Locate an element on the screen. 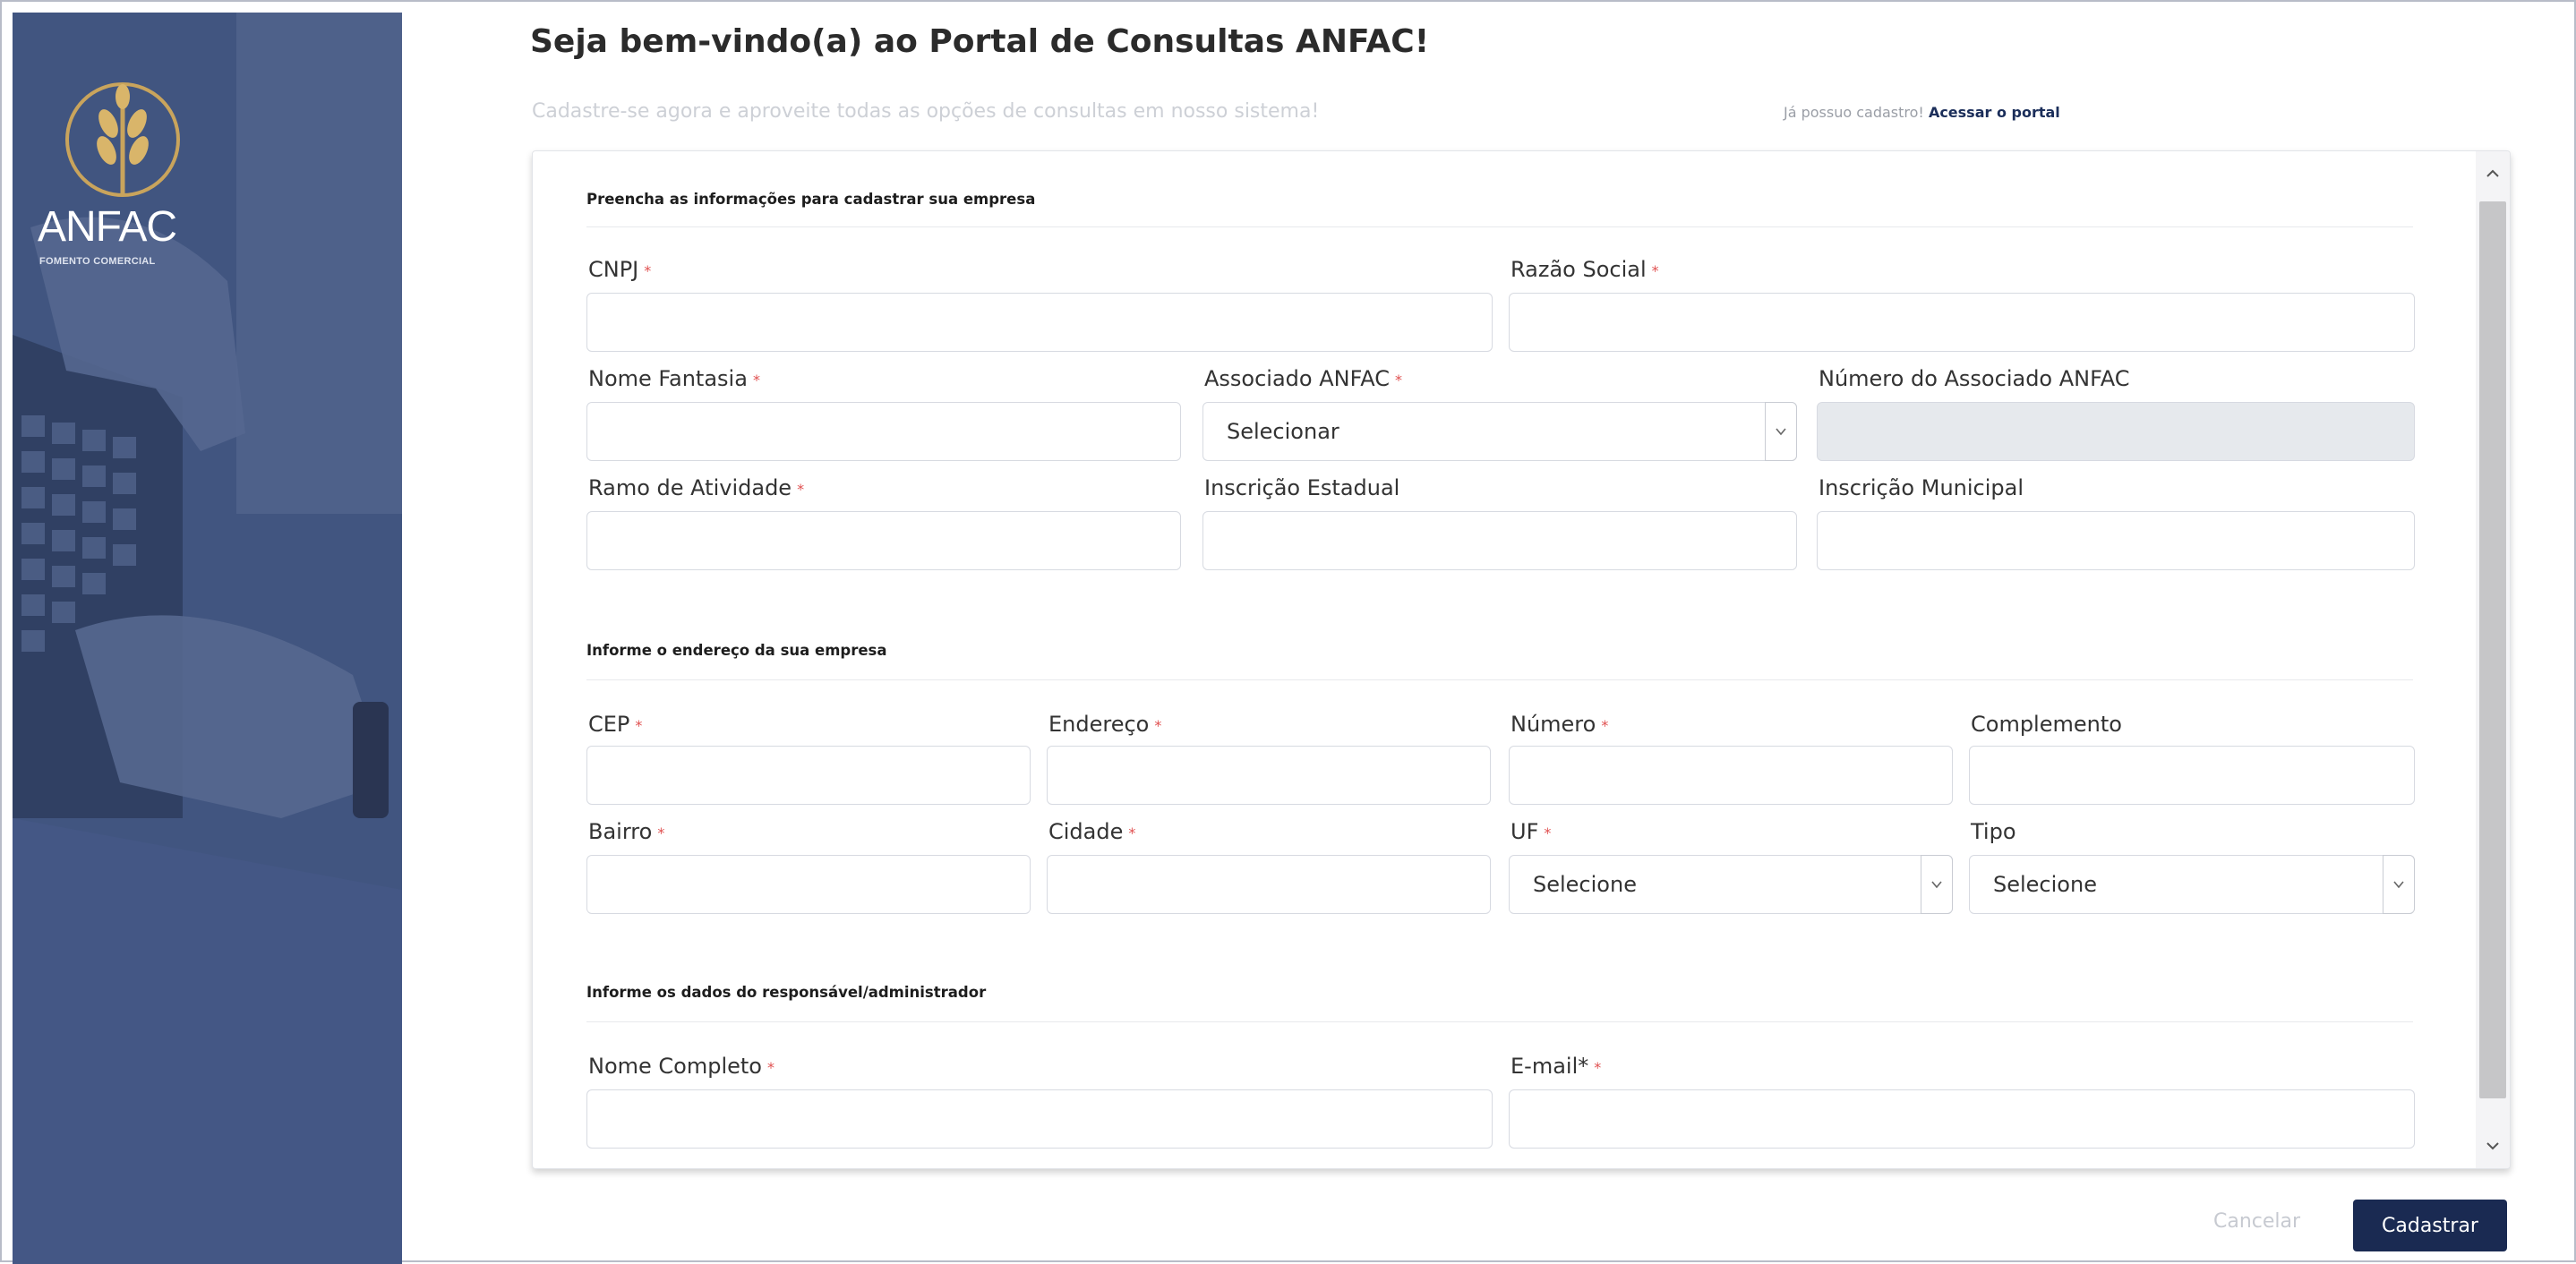 The image size is (2576, 1264). inscricao-estadual-label: Inscrição Estadual is located at coordinates (1302, 487).